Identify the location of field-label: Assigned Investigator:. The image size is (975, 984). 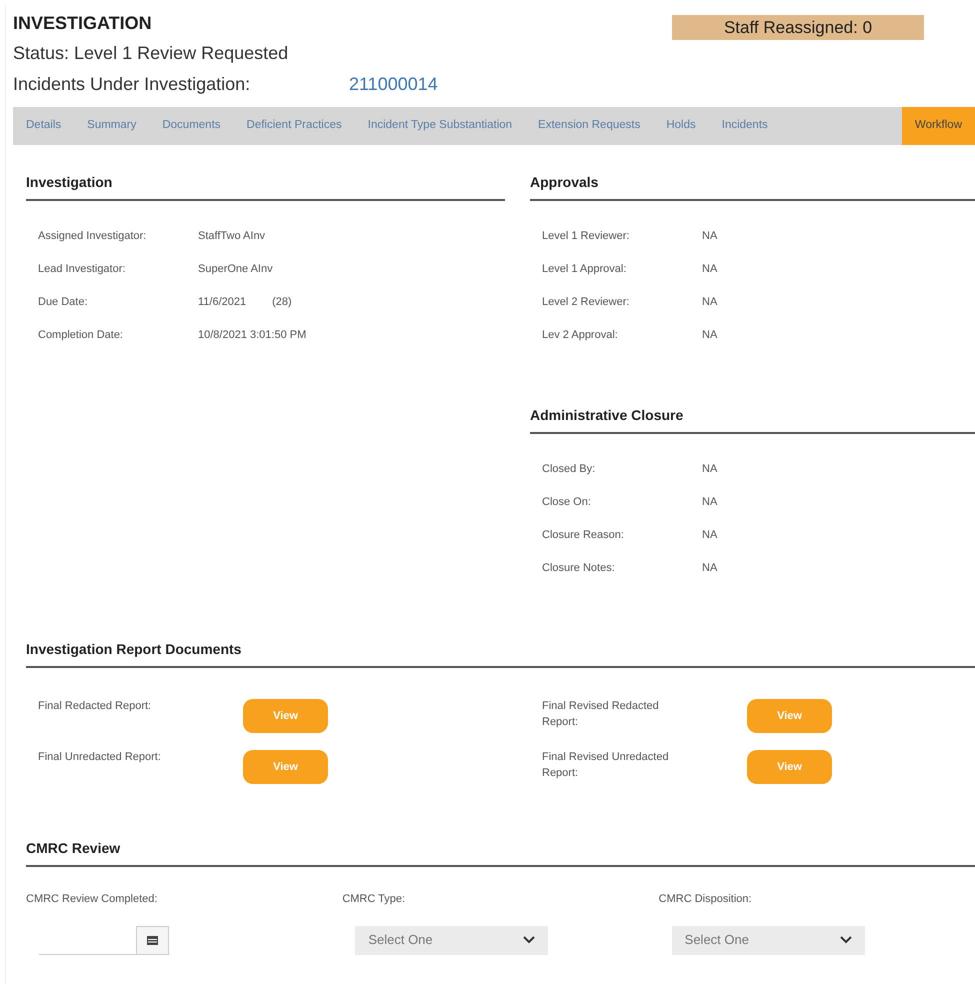
(93, 236).